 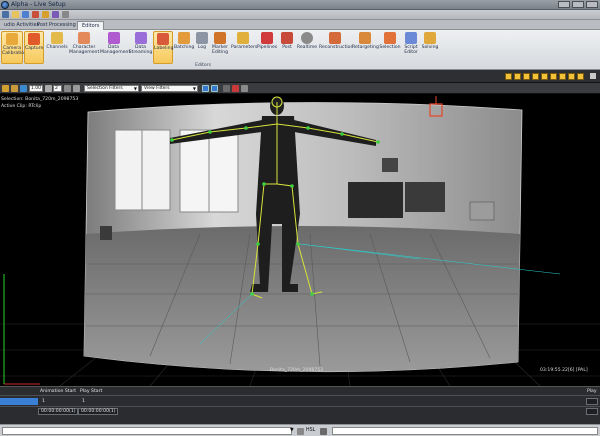 I want to click on layout-4-icon, so click(x=535, y=76).